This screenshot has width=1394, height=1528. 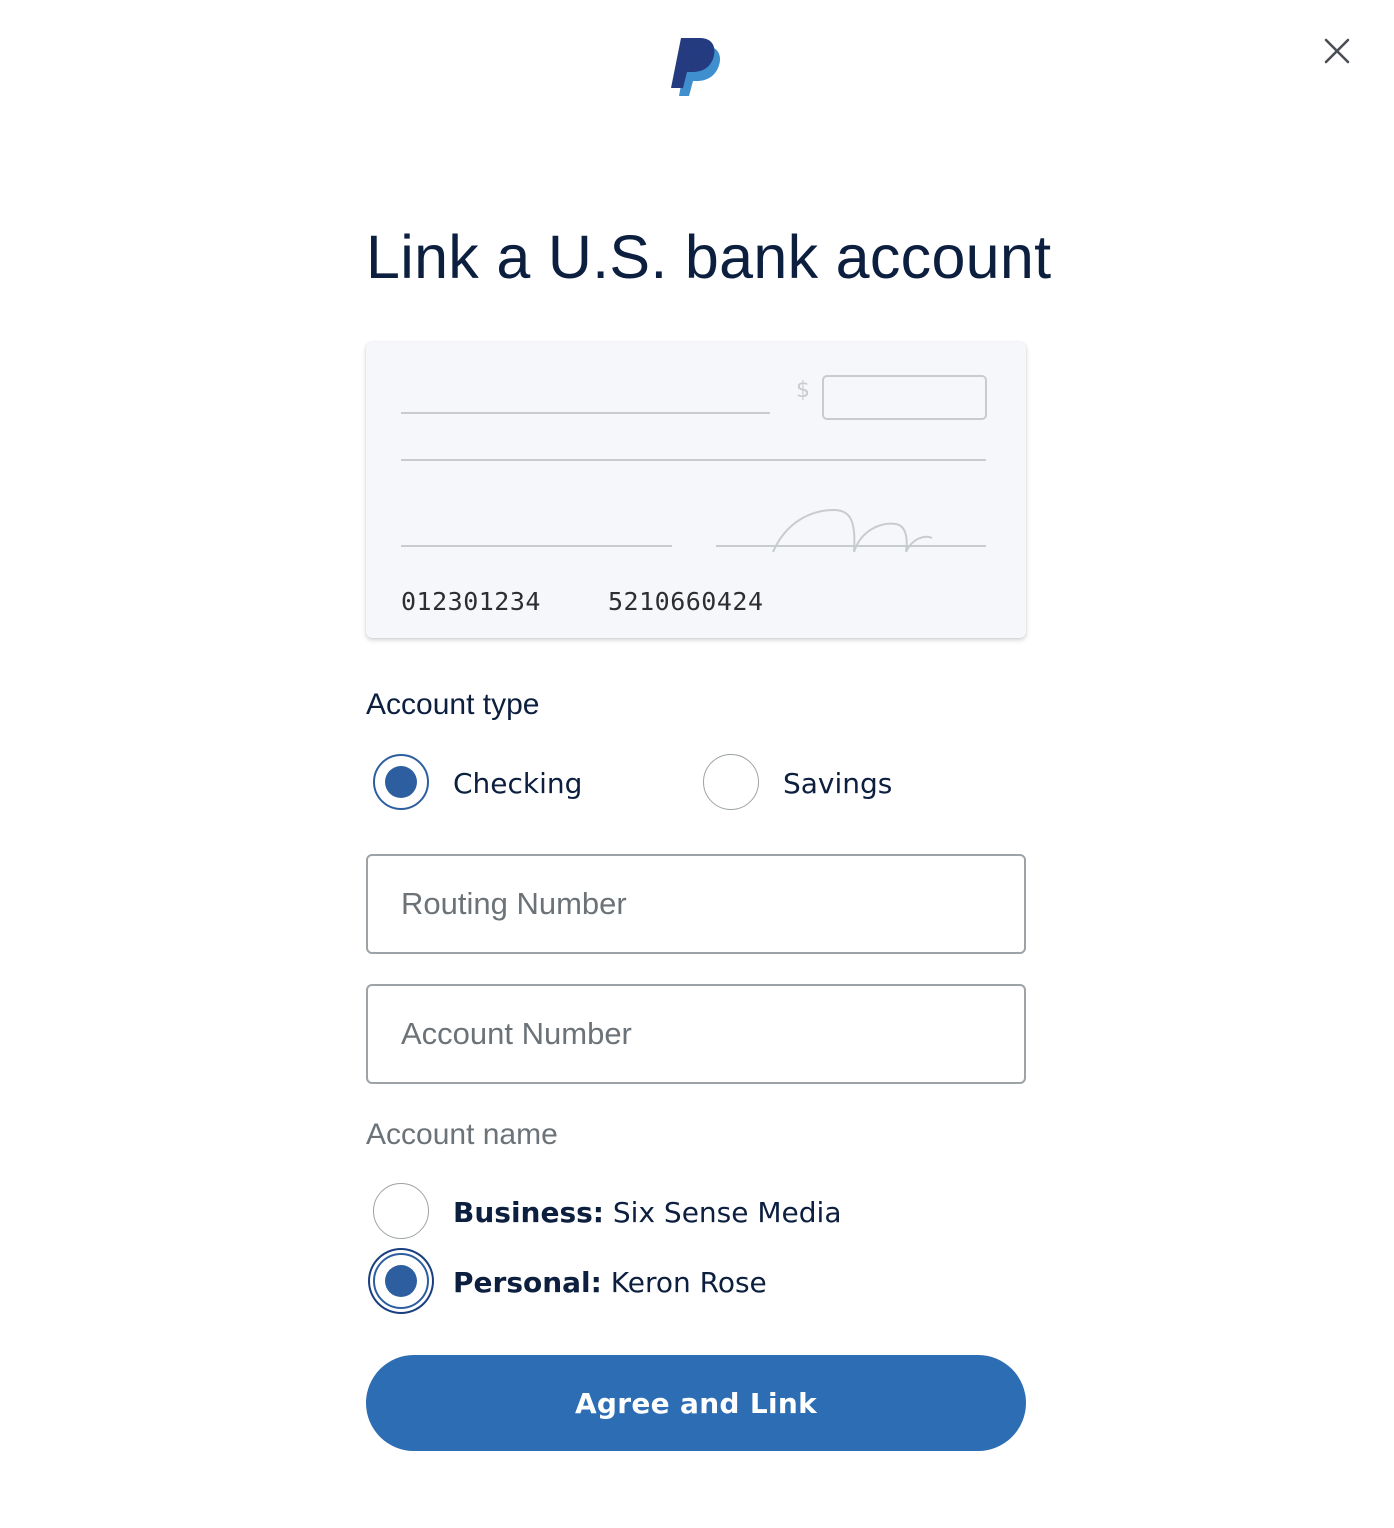 I want to click on account-name-label: Account name, so click(x=462, y=1134).